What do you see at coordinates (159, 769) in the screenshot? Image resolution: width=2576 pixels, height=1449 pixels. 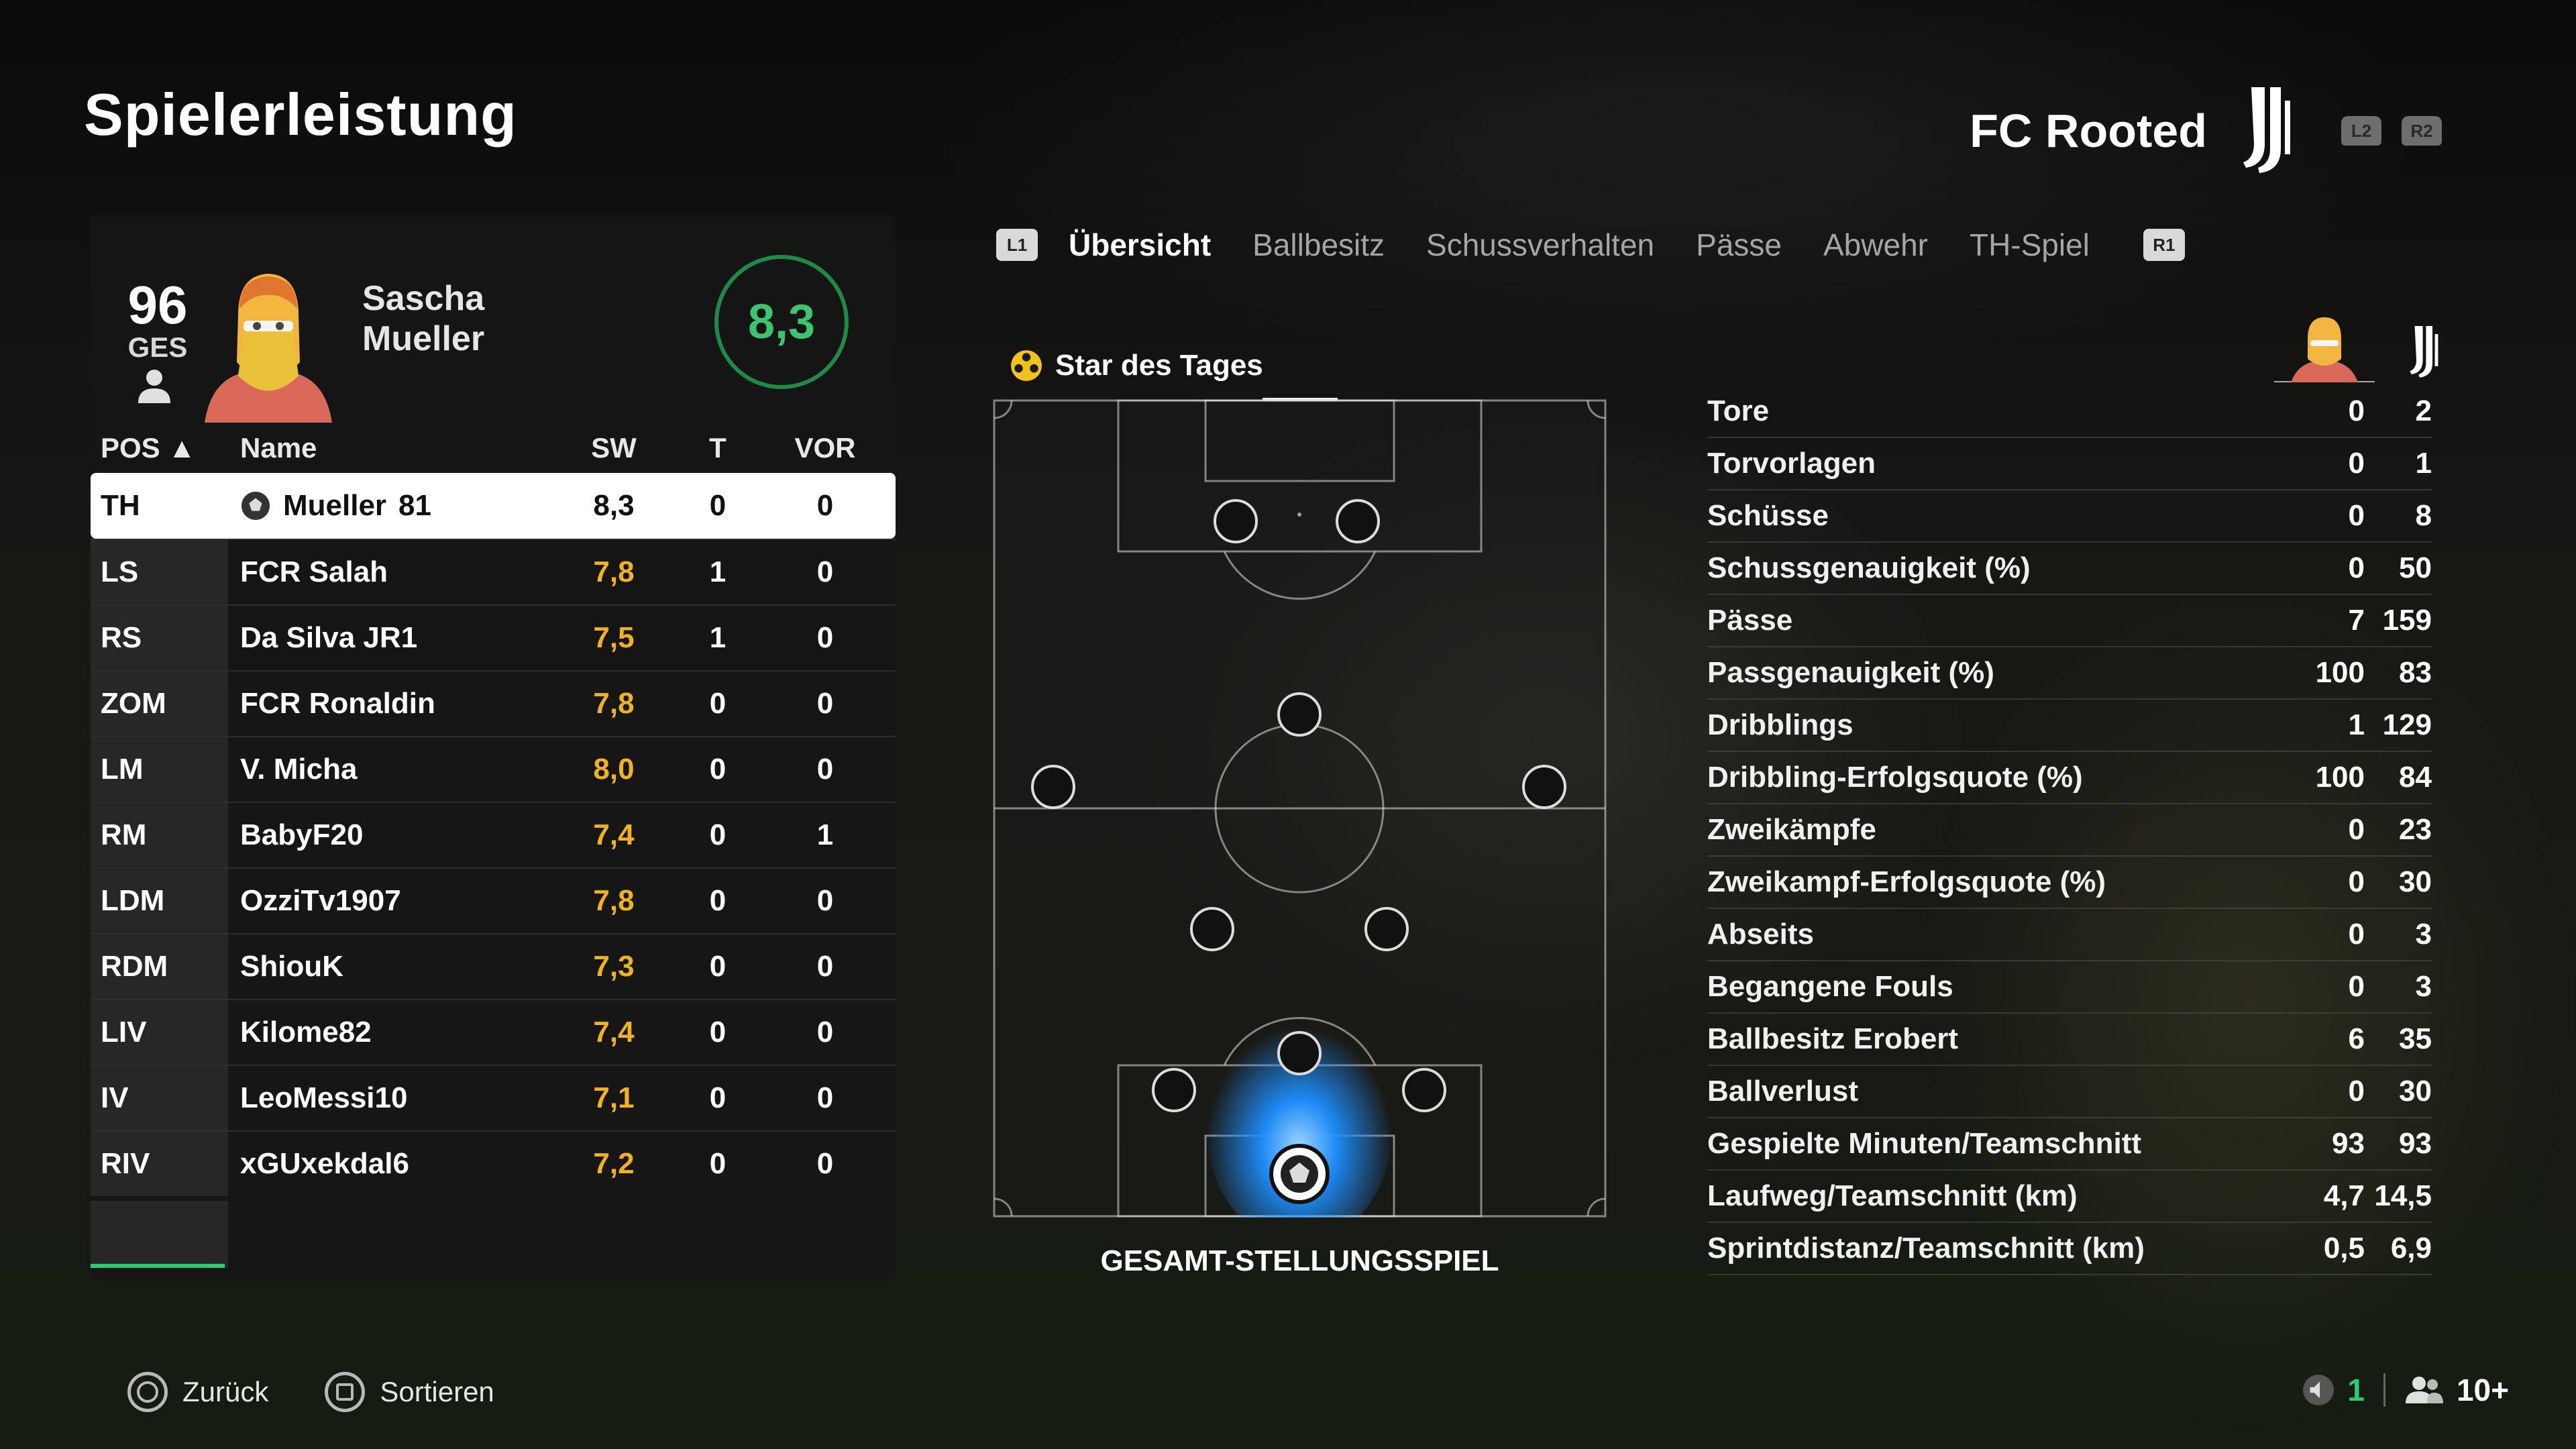 I see `row-pos: LM` at bounding box center [159, 769].